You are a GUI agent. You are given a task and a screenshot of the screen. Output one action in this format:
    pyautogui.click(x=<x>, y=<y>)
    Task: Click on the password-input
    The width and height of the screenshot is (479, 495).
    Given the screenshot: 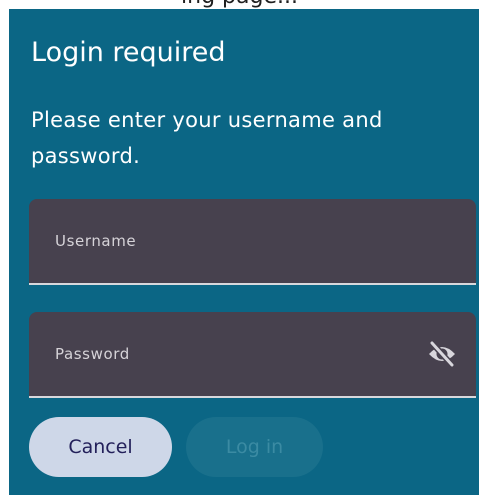 What is the action you would take?
    pyautogui.click(x=235, y=375)
    